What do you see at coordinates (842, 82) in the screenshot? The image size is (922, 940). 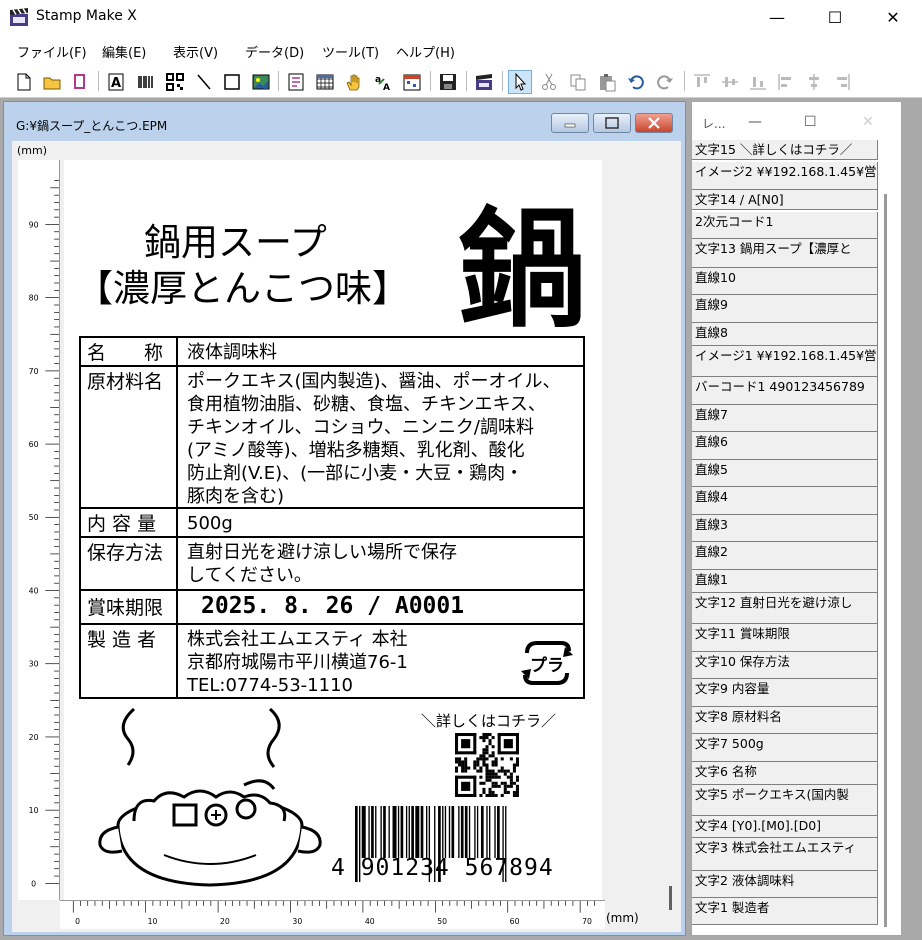 I see `align-right-icon` at bounding box center [842, 82].